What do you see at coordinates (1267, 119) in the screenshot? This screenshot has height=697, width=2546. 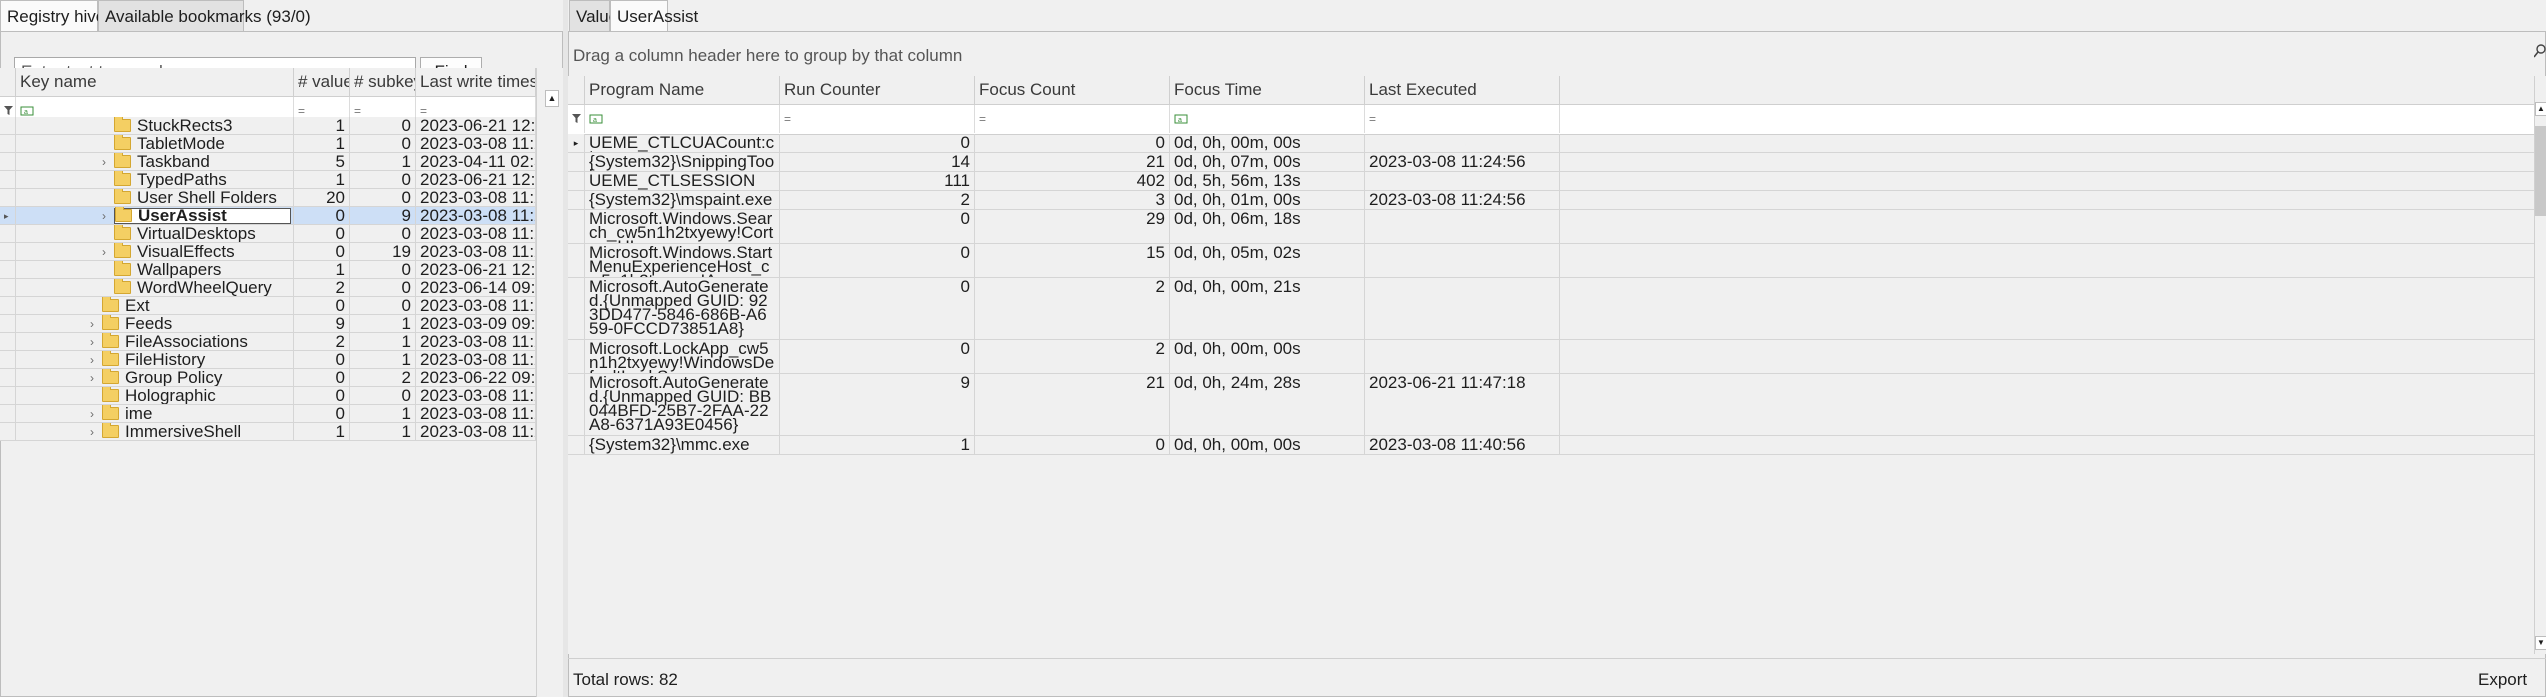 I see `filter-focus-time: a` at bounding box center [1267, 119].